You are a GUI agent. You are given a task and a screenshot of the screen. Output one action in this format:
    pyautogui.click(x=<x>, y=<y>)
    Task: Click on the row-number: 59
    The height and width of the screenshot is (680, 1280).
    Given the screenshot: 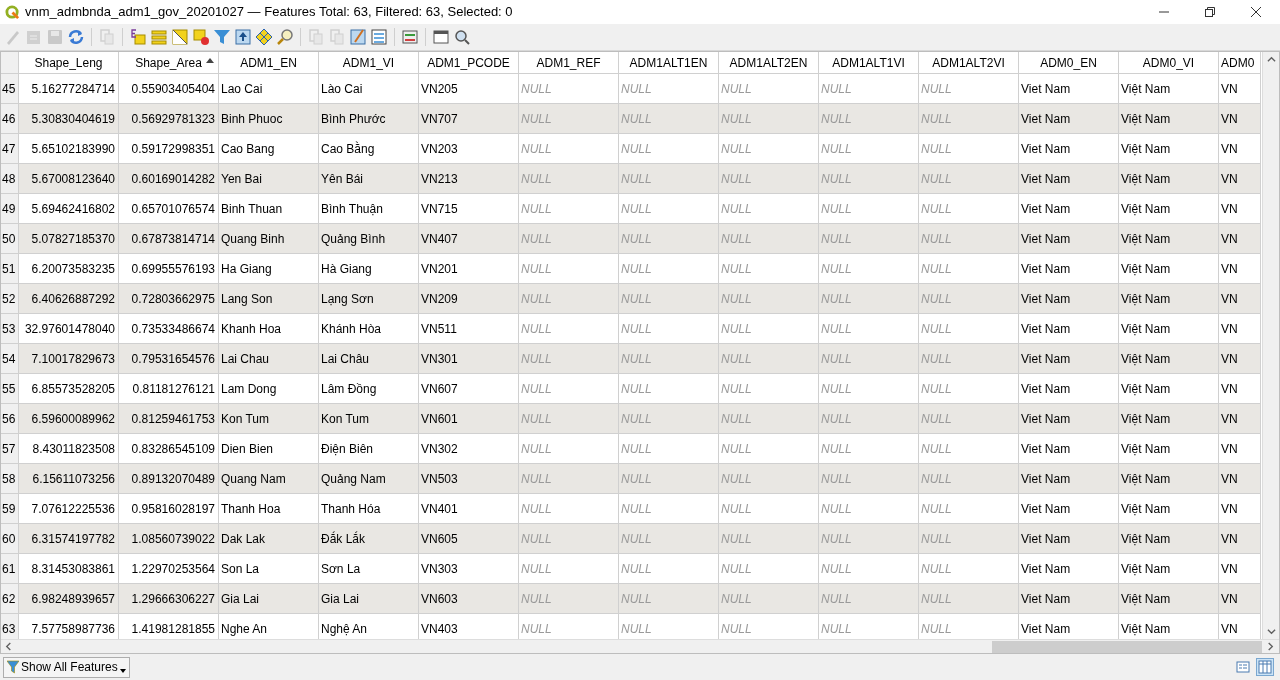 What is the action you would take?
    pyautogui.click(x=10, y=509)
    